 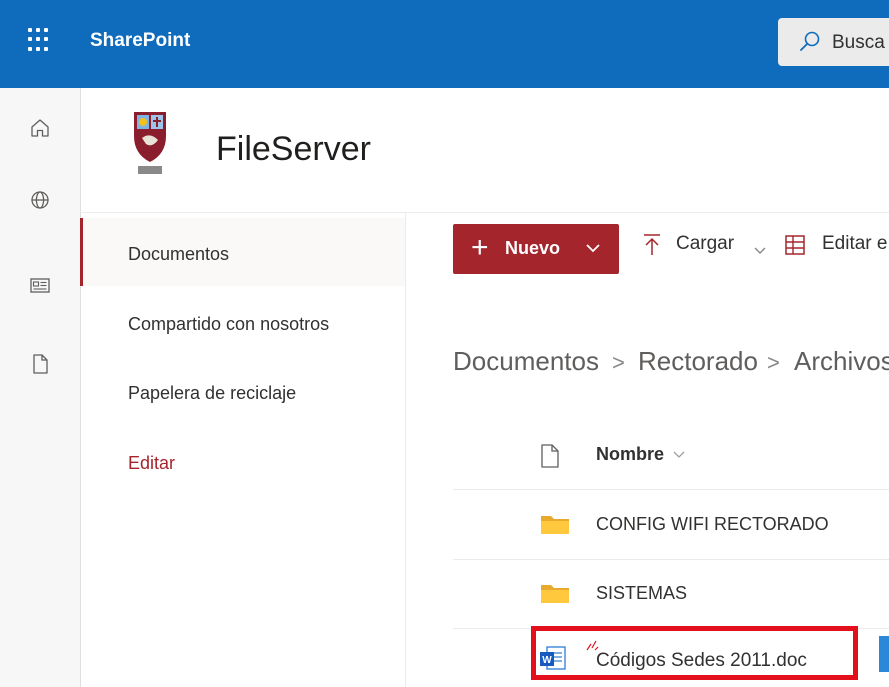 I want to click on search-icon, so click(x=810, y=41).